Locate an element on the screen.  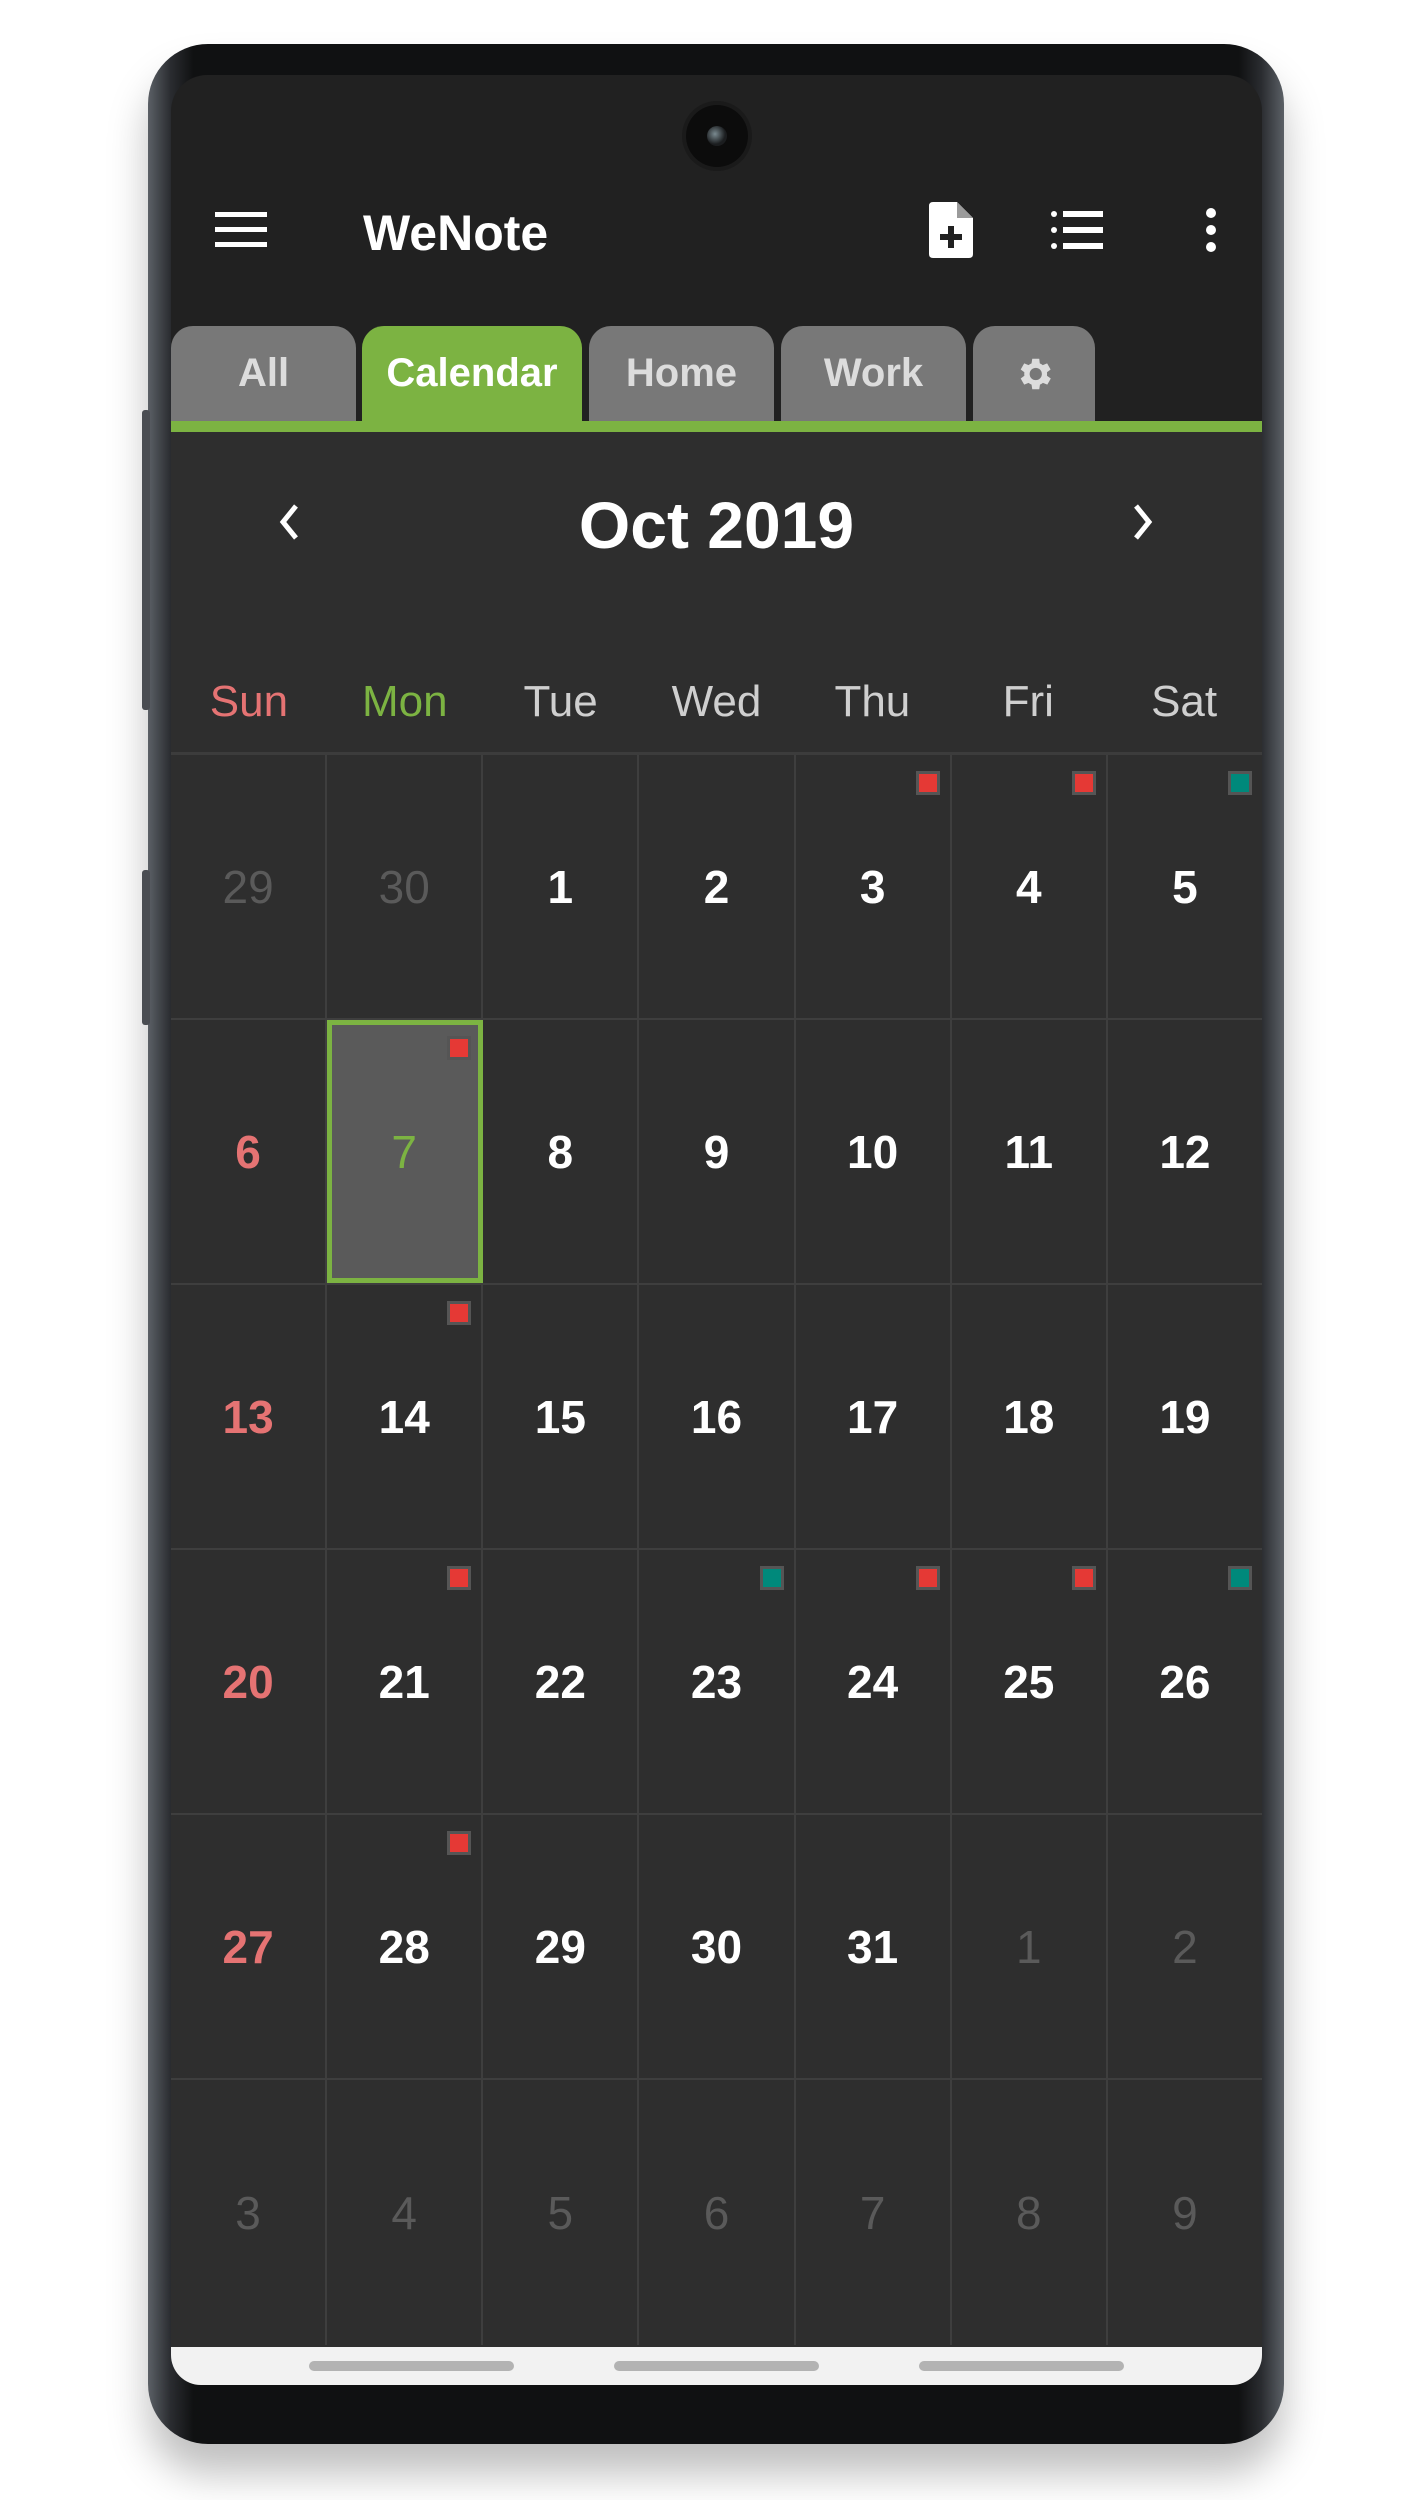
more-options-icon is located at coordinates (1211, 230).